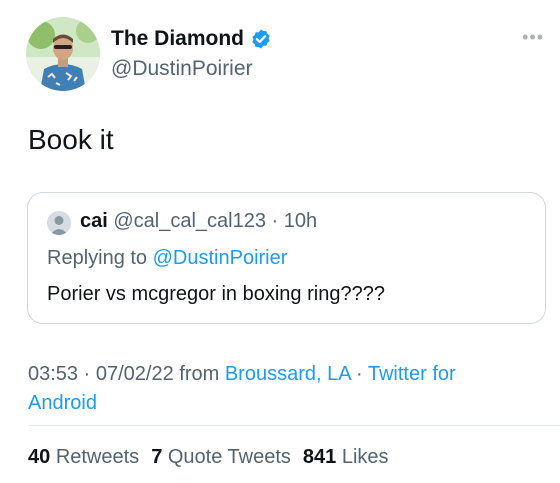 The image size is (560, 483). What do you see at coordinates (216, 294) in the screenshot?
I see `quoted-text: Porier vs mcgregor in boxing ring????` at bounding box center [216, 294].